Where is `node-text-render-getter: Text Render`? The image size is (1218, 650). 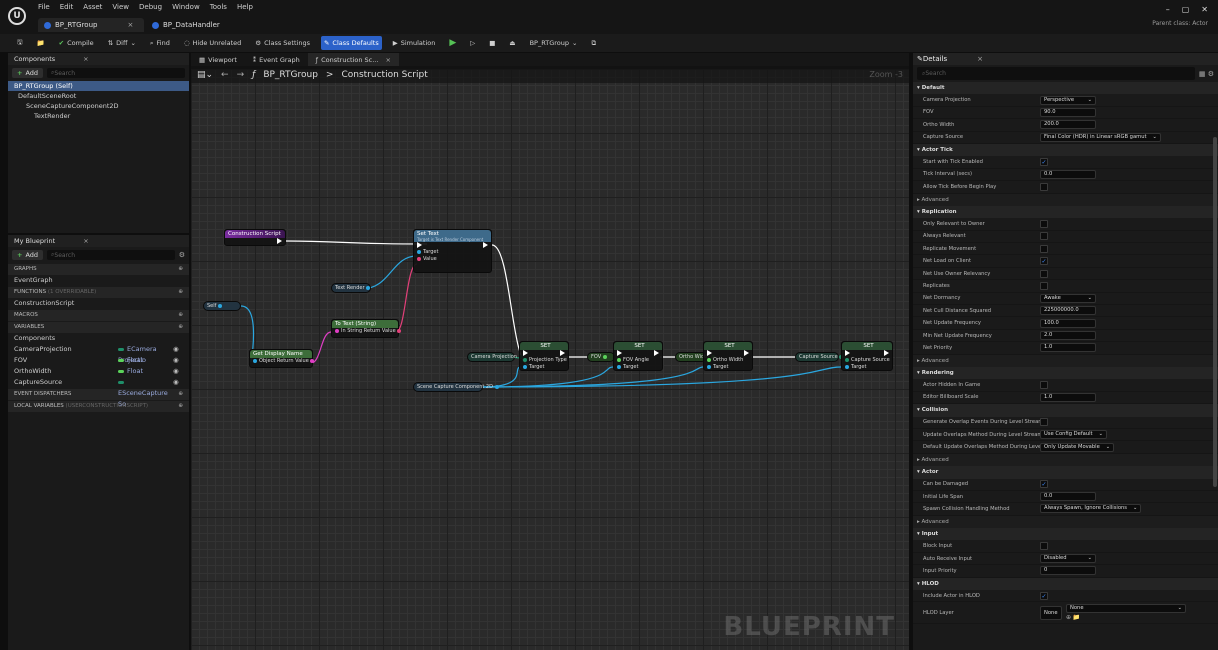 node-text-render-getter: Text Render is located at coordinates (351, 288).